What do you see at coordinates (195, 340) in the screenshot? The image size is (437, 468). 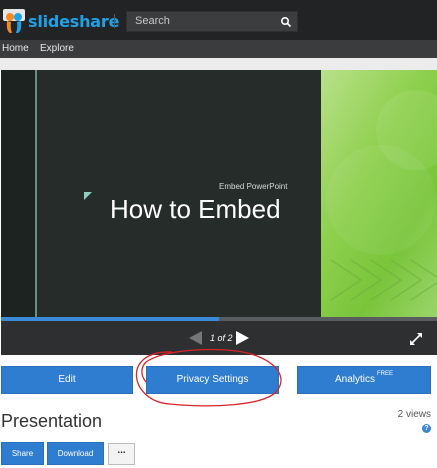 I see `previous-slide-icon` at bounding box center [195, 340].